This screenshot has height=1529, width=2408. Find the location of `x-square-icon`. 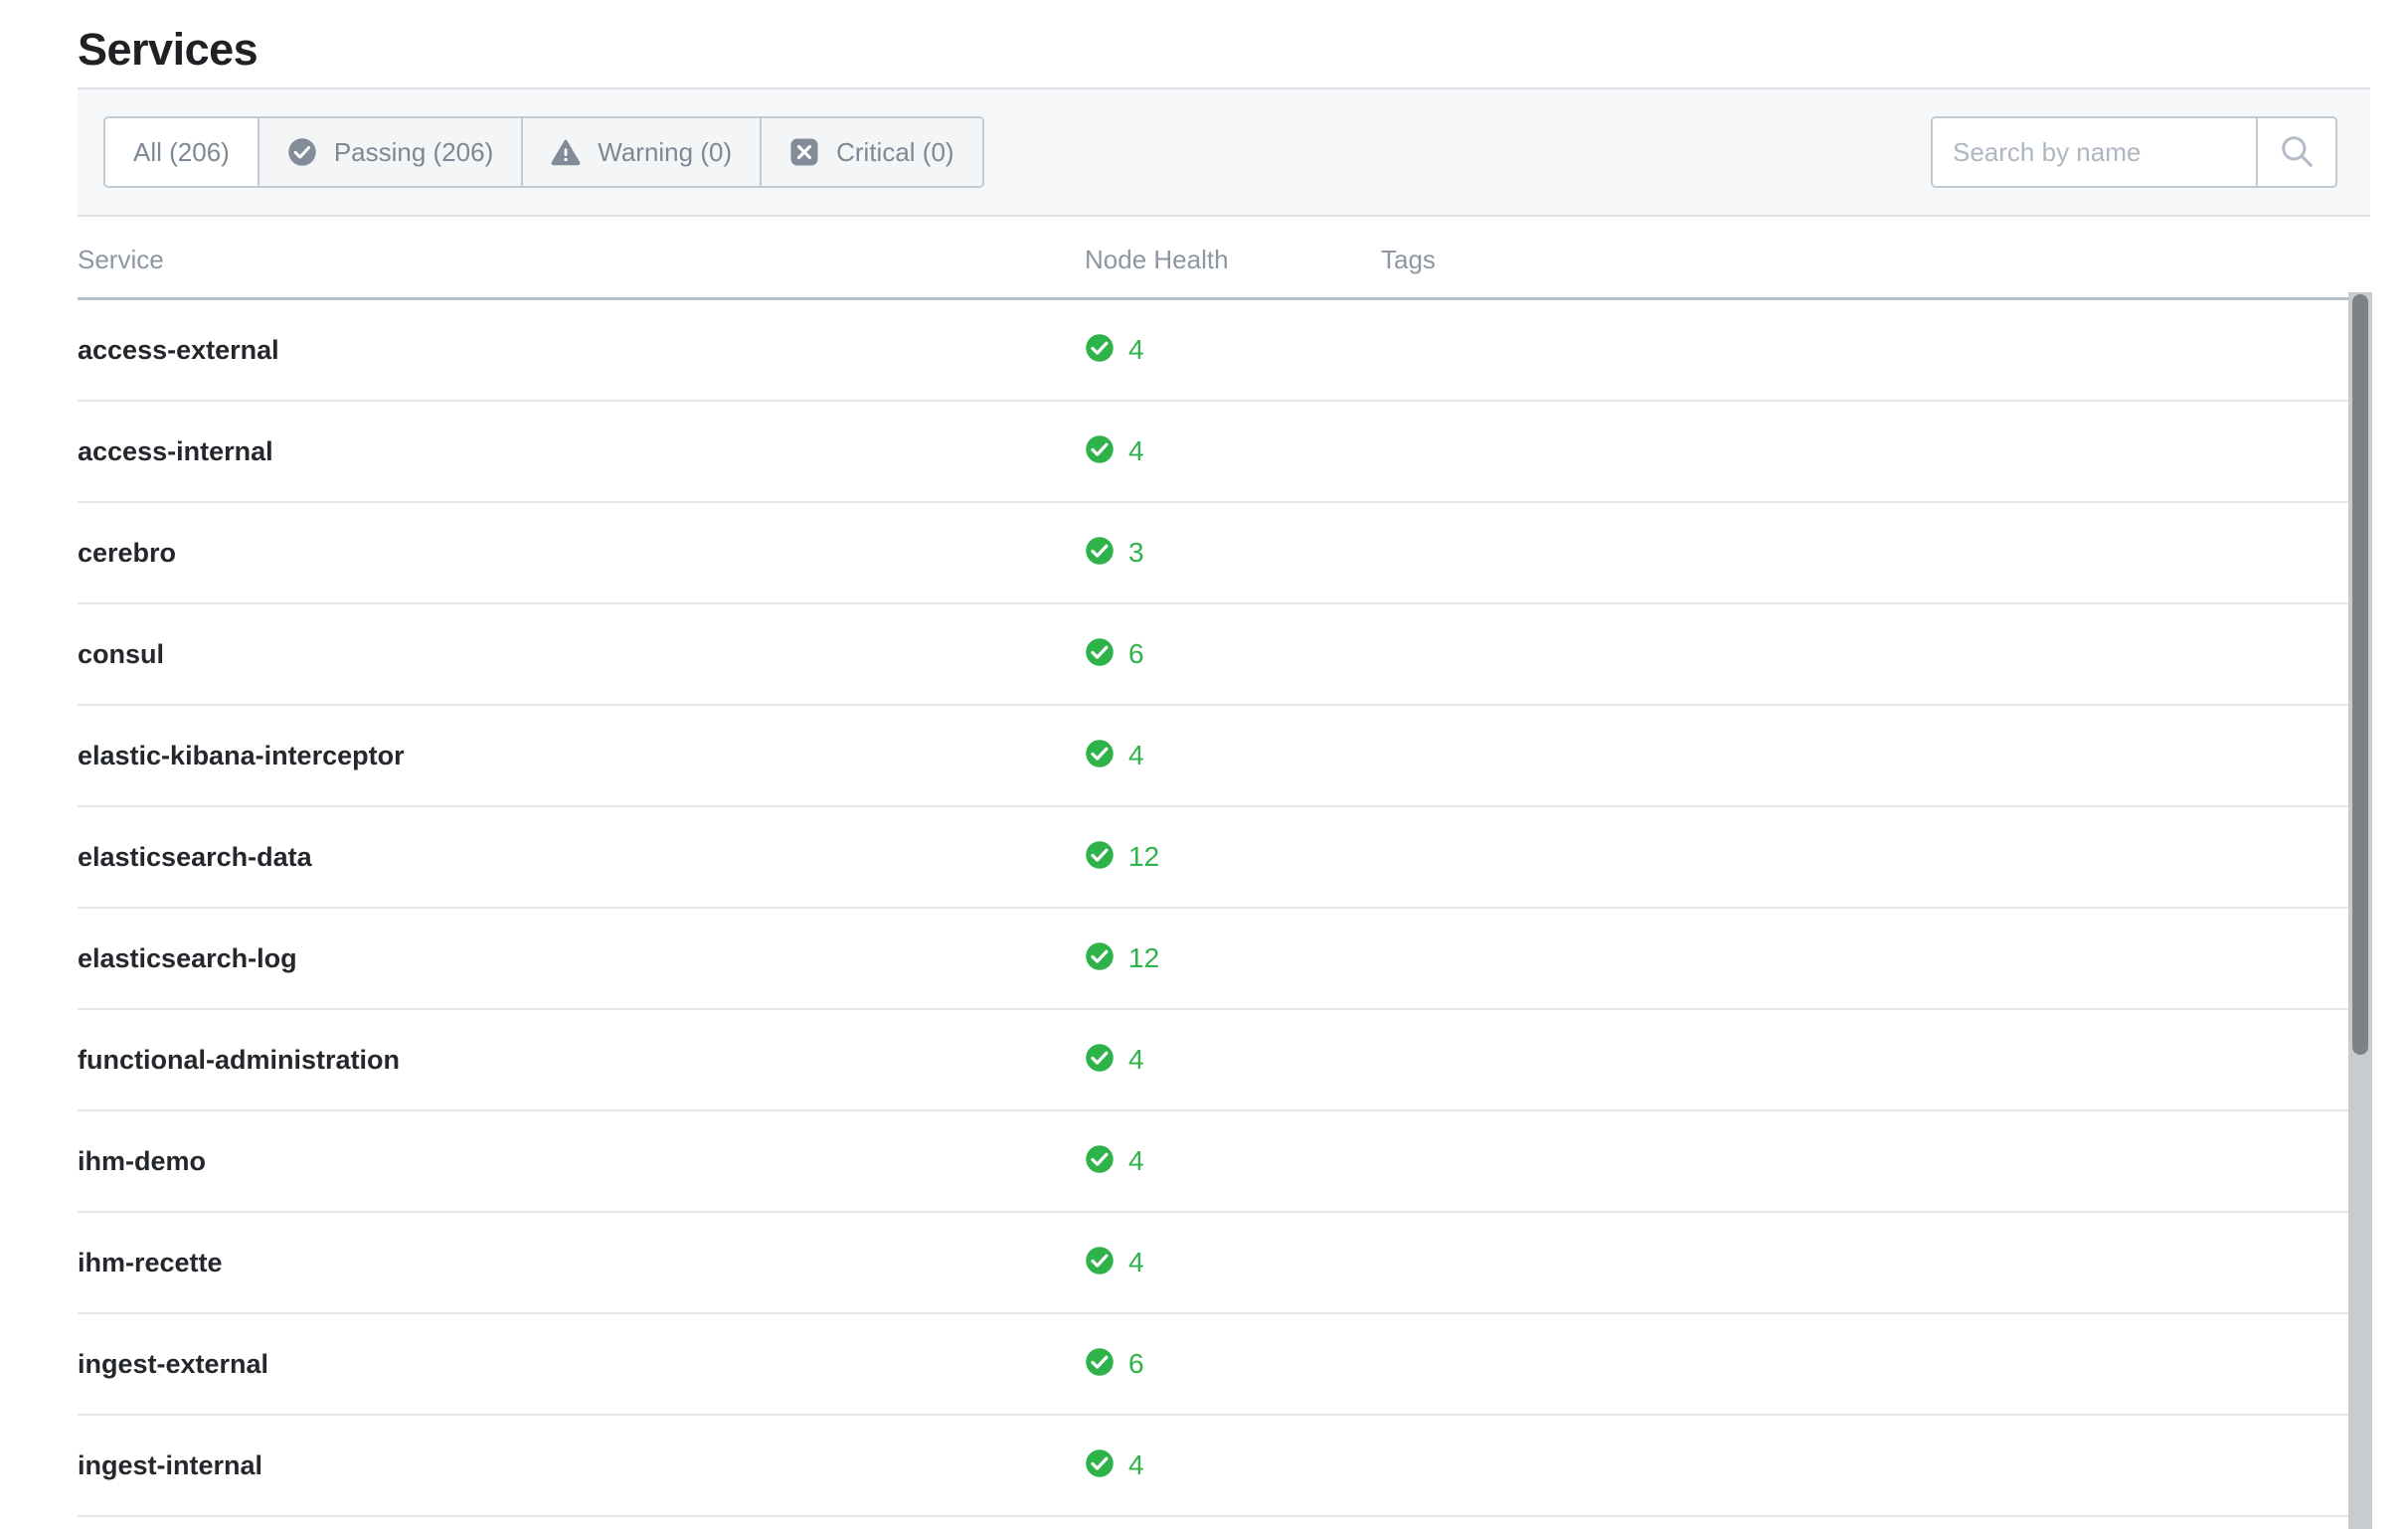

x-square-icon is located at coordinates (804, 152).